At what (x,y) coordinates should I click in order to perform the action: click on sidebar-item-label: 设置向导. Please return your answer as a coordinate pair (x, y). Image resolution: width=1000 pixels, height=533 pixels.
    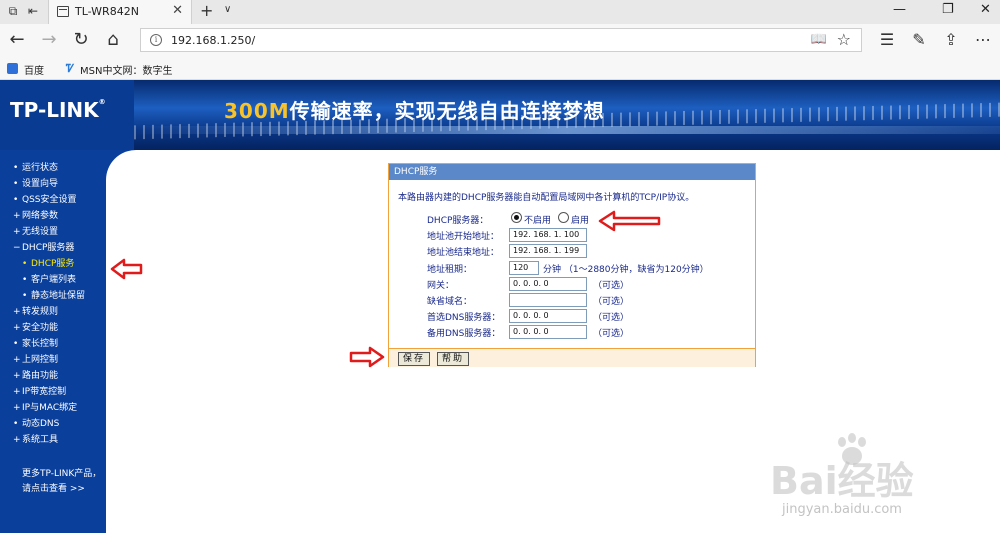
    Looking at the image, I should click on (40, 184).